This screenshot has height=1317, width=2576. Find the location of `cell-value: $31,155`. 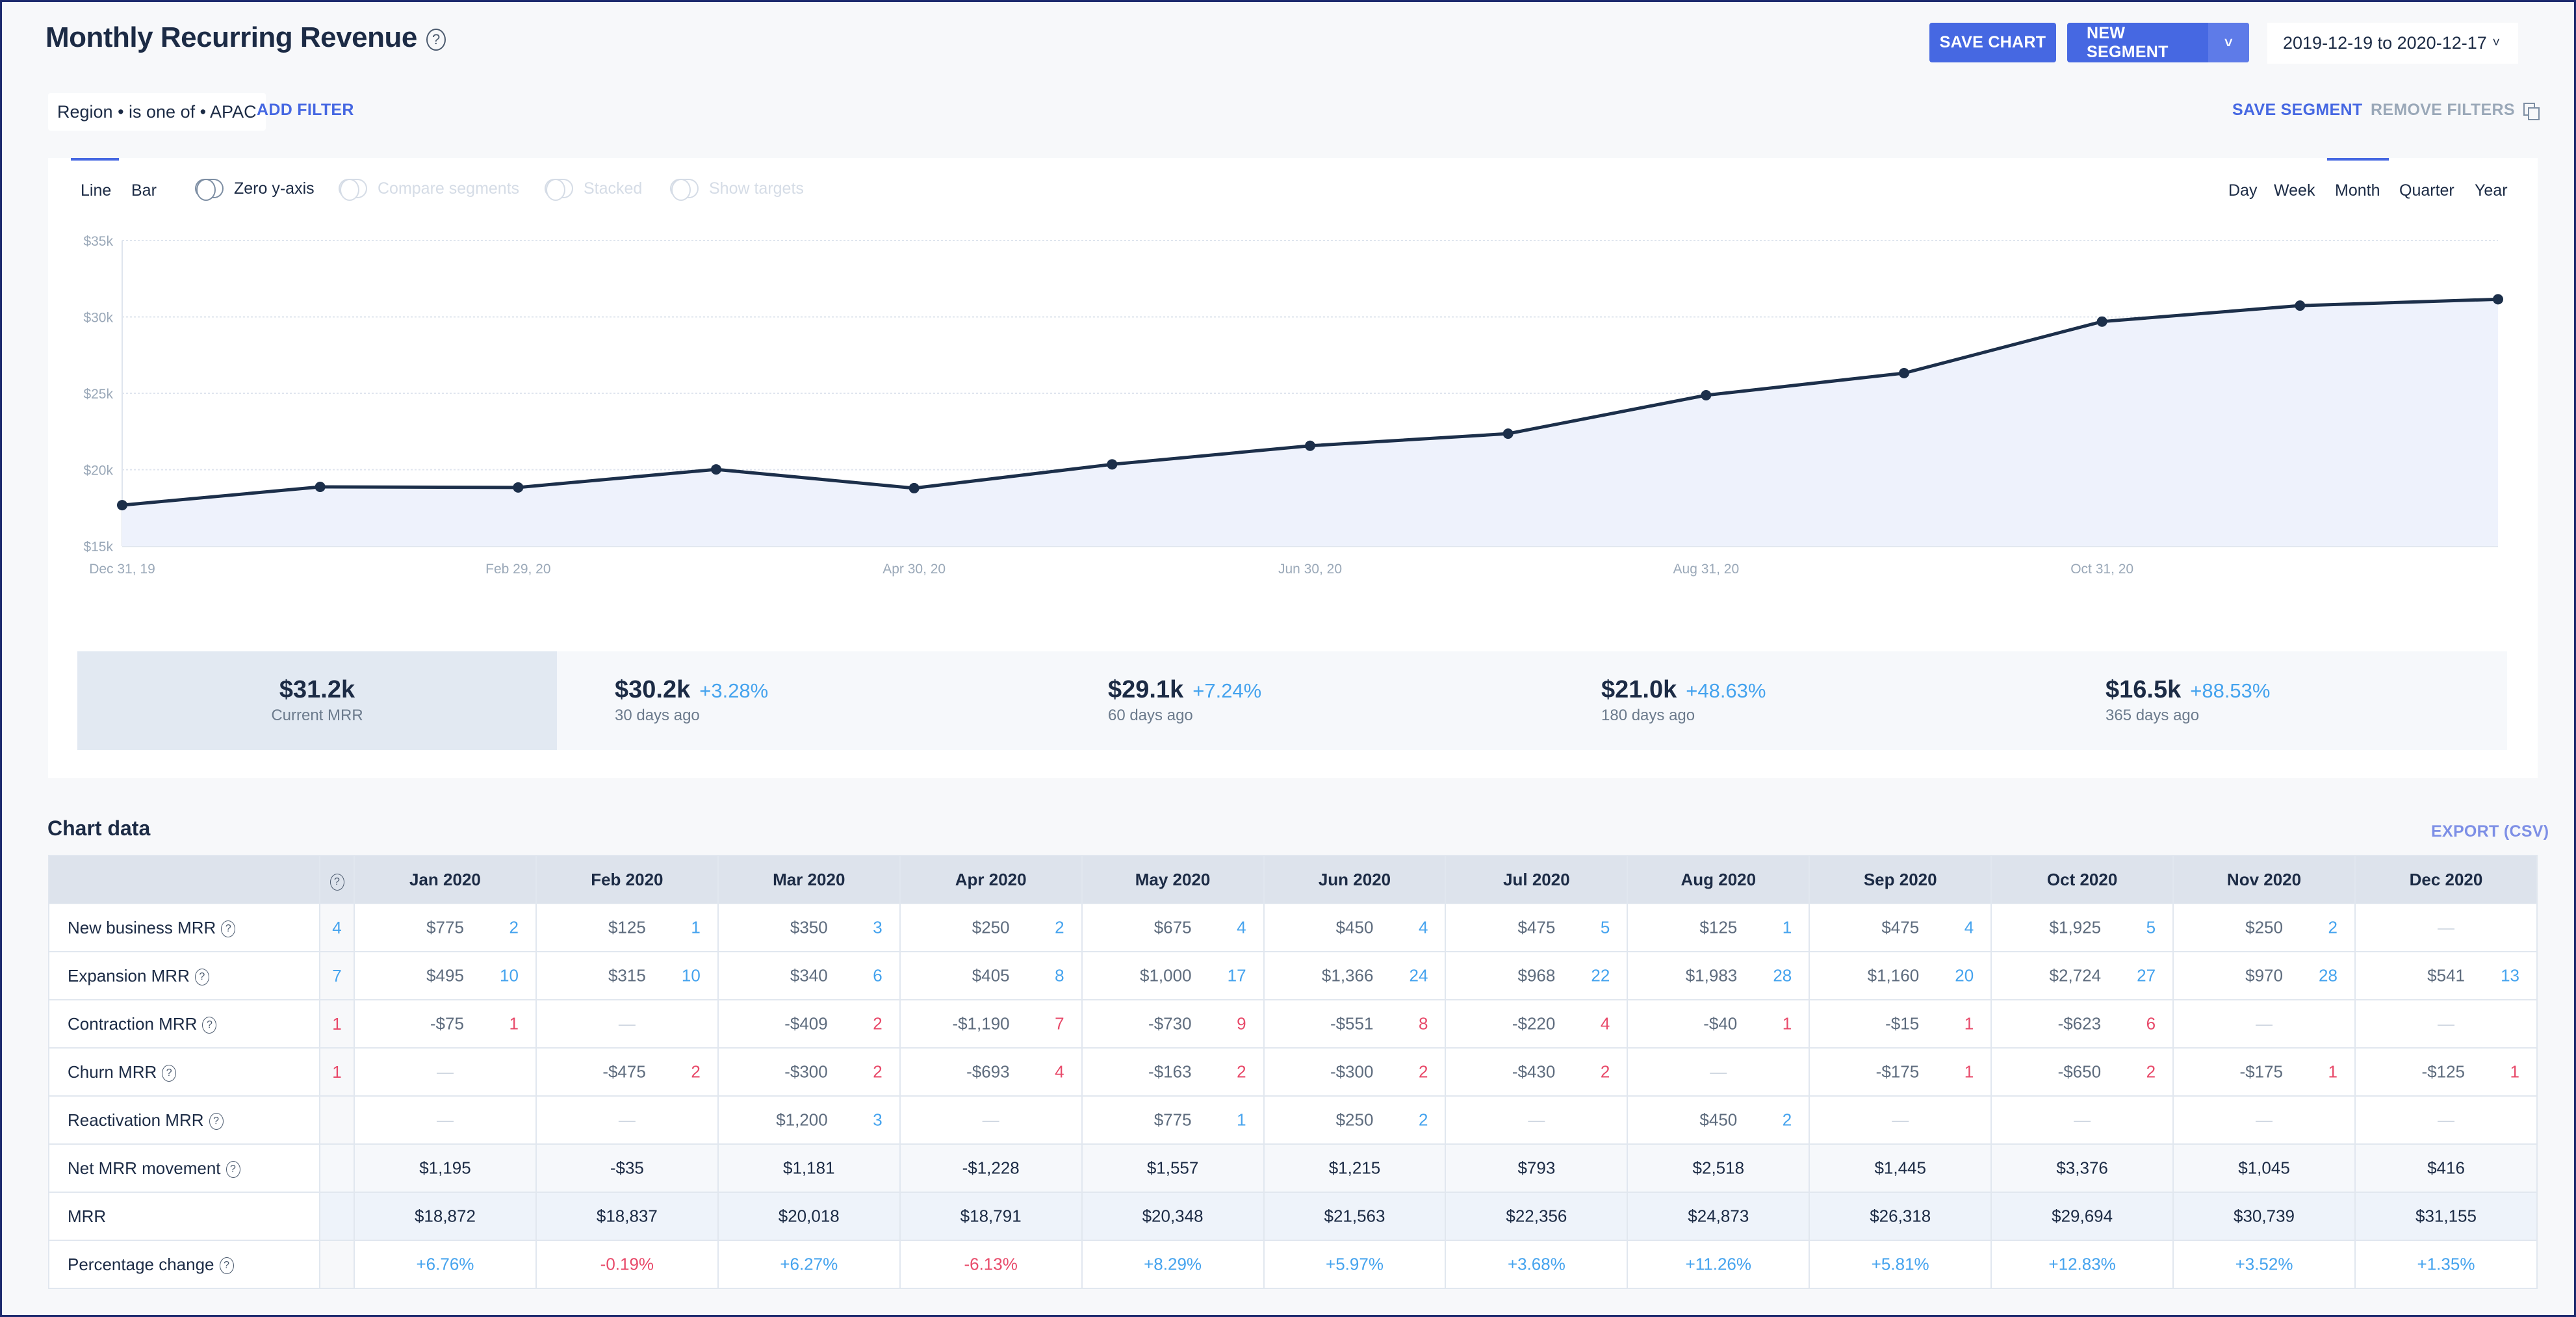

cell-value: $31,155 is located at coordinates (2446, 1216).